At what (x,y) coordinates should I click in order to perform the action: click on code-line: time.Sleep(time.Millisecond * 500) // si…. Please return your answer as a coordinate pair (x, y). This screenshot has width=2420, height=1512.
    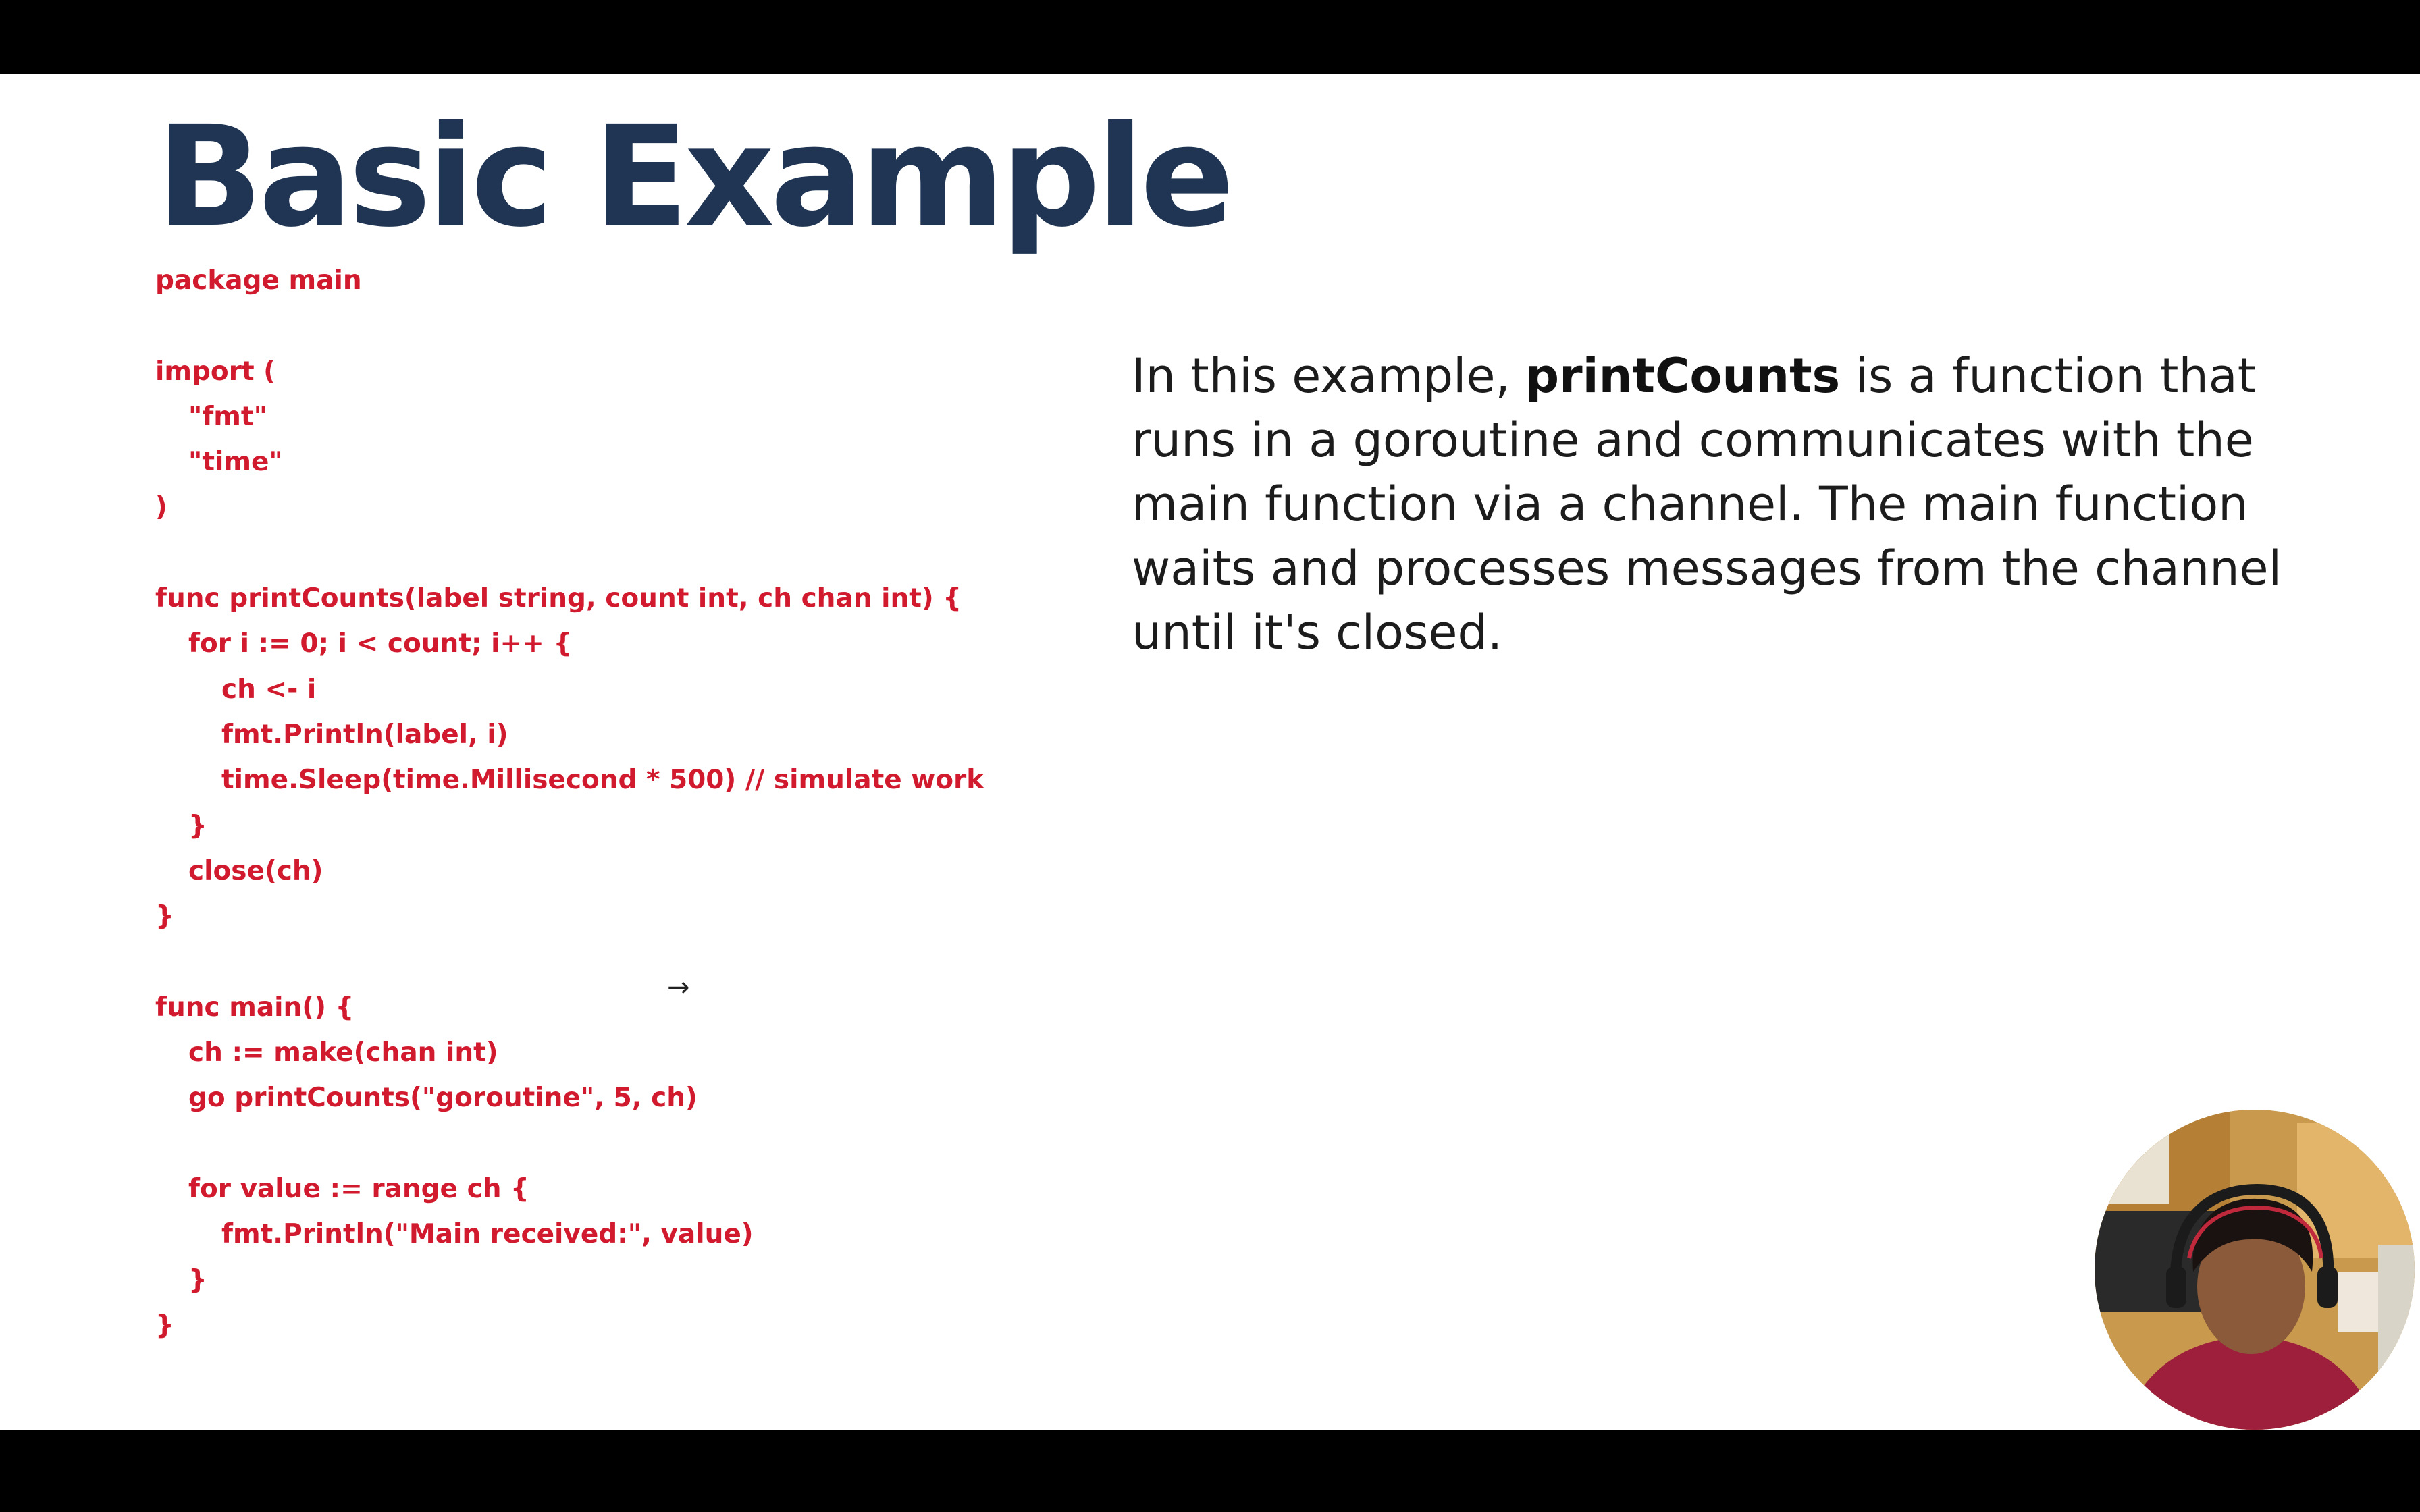
    Looking at the image, I should click on (602, 781).